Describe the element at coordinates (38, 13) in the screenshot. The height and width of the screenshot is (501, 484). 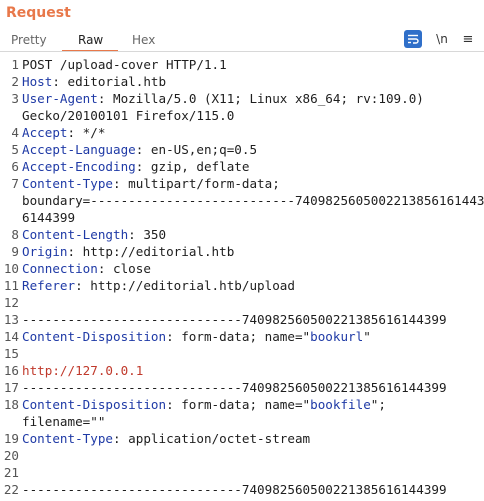
I see `panel-title: Request` at that location.